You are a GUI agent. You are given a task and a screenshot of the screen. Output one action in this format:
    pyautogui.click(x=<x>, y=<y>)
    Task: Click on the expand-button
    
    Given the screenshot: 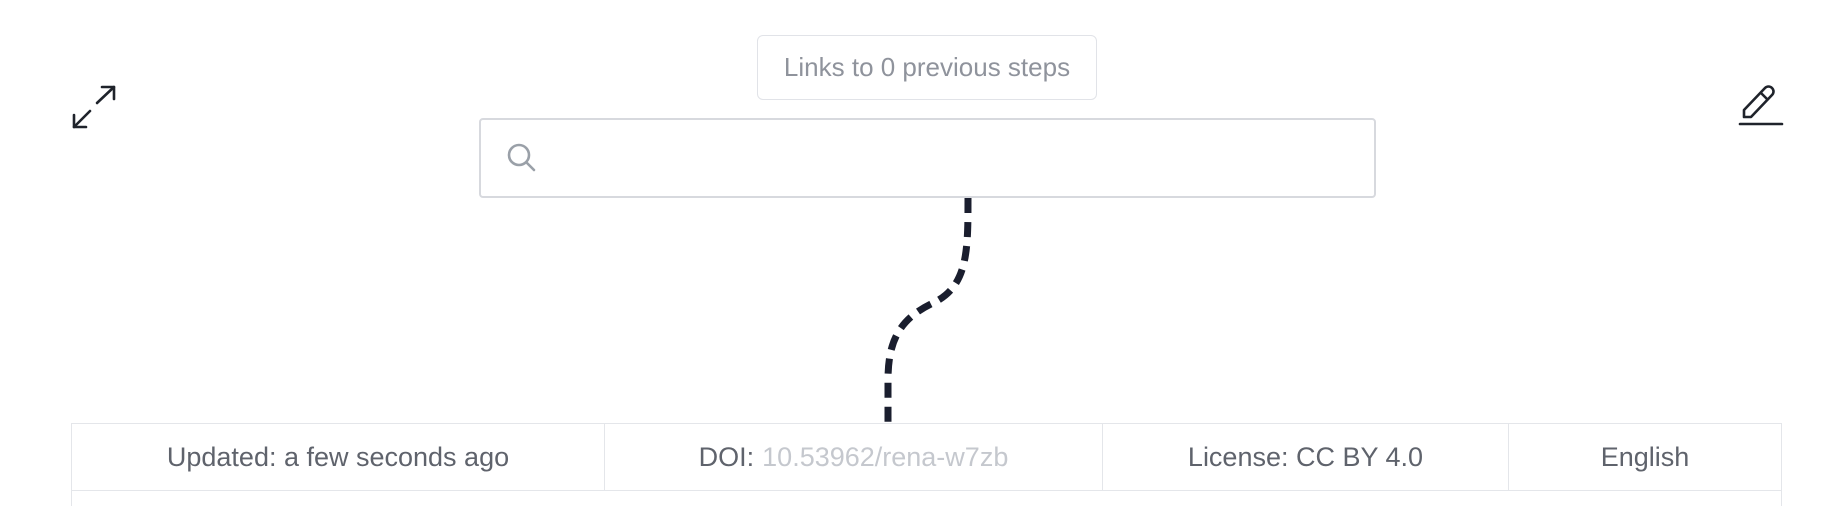 What is the action you would take?
    pyautogui.click(x=94, y=108)
    